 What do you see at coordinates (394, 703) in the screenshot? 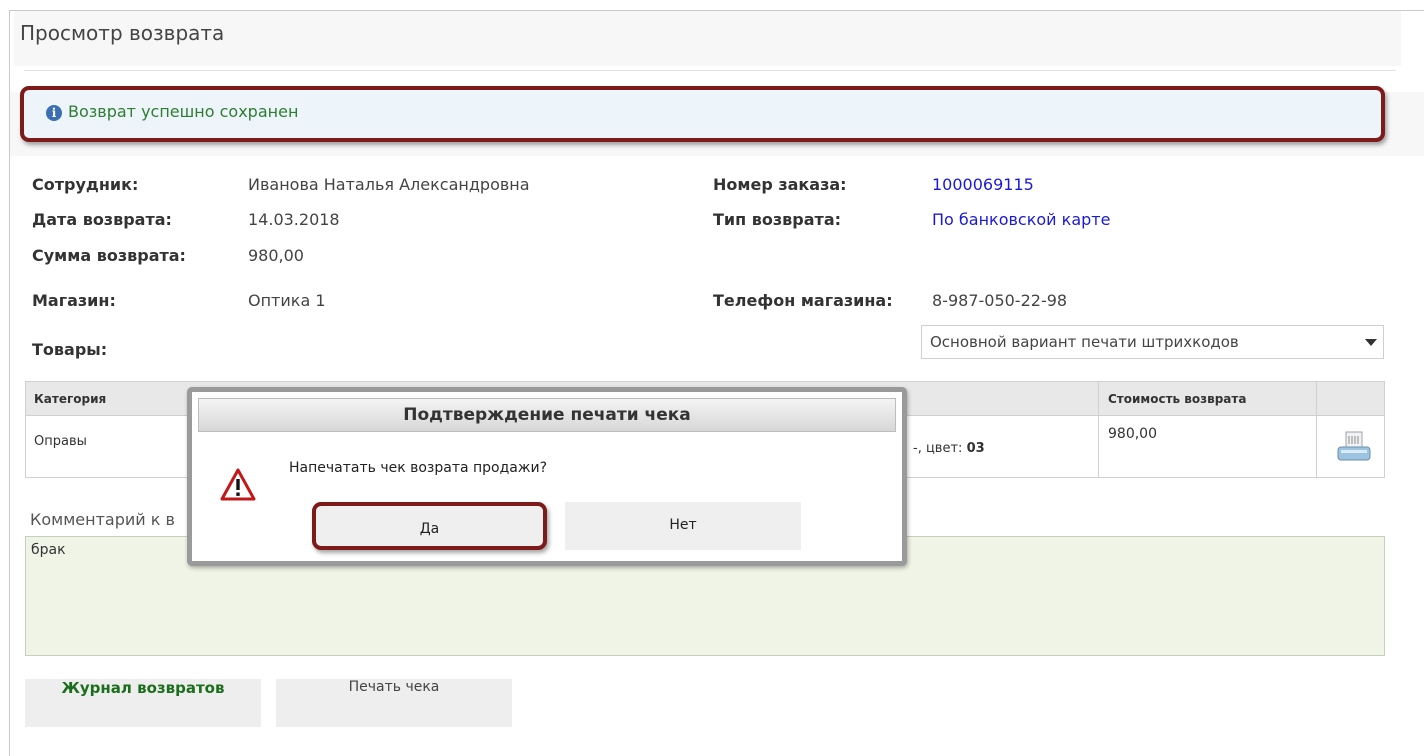
I see `print-receipt-button: Печать чека` at bounding box center [394, 703].